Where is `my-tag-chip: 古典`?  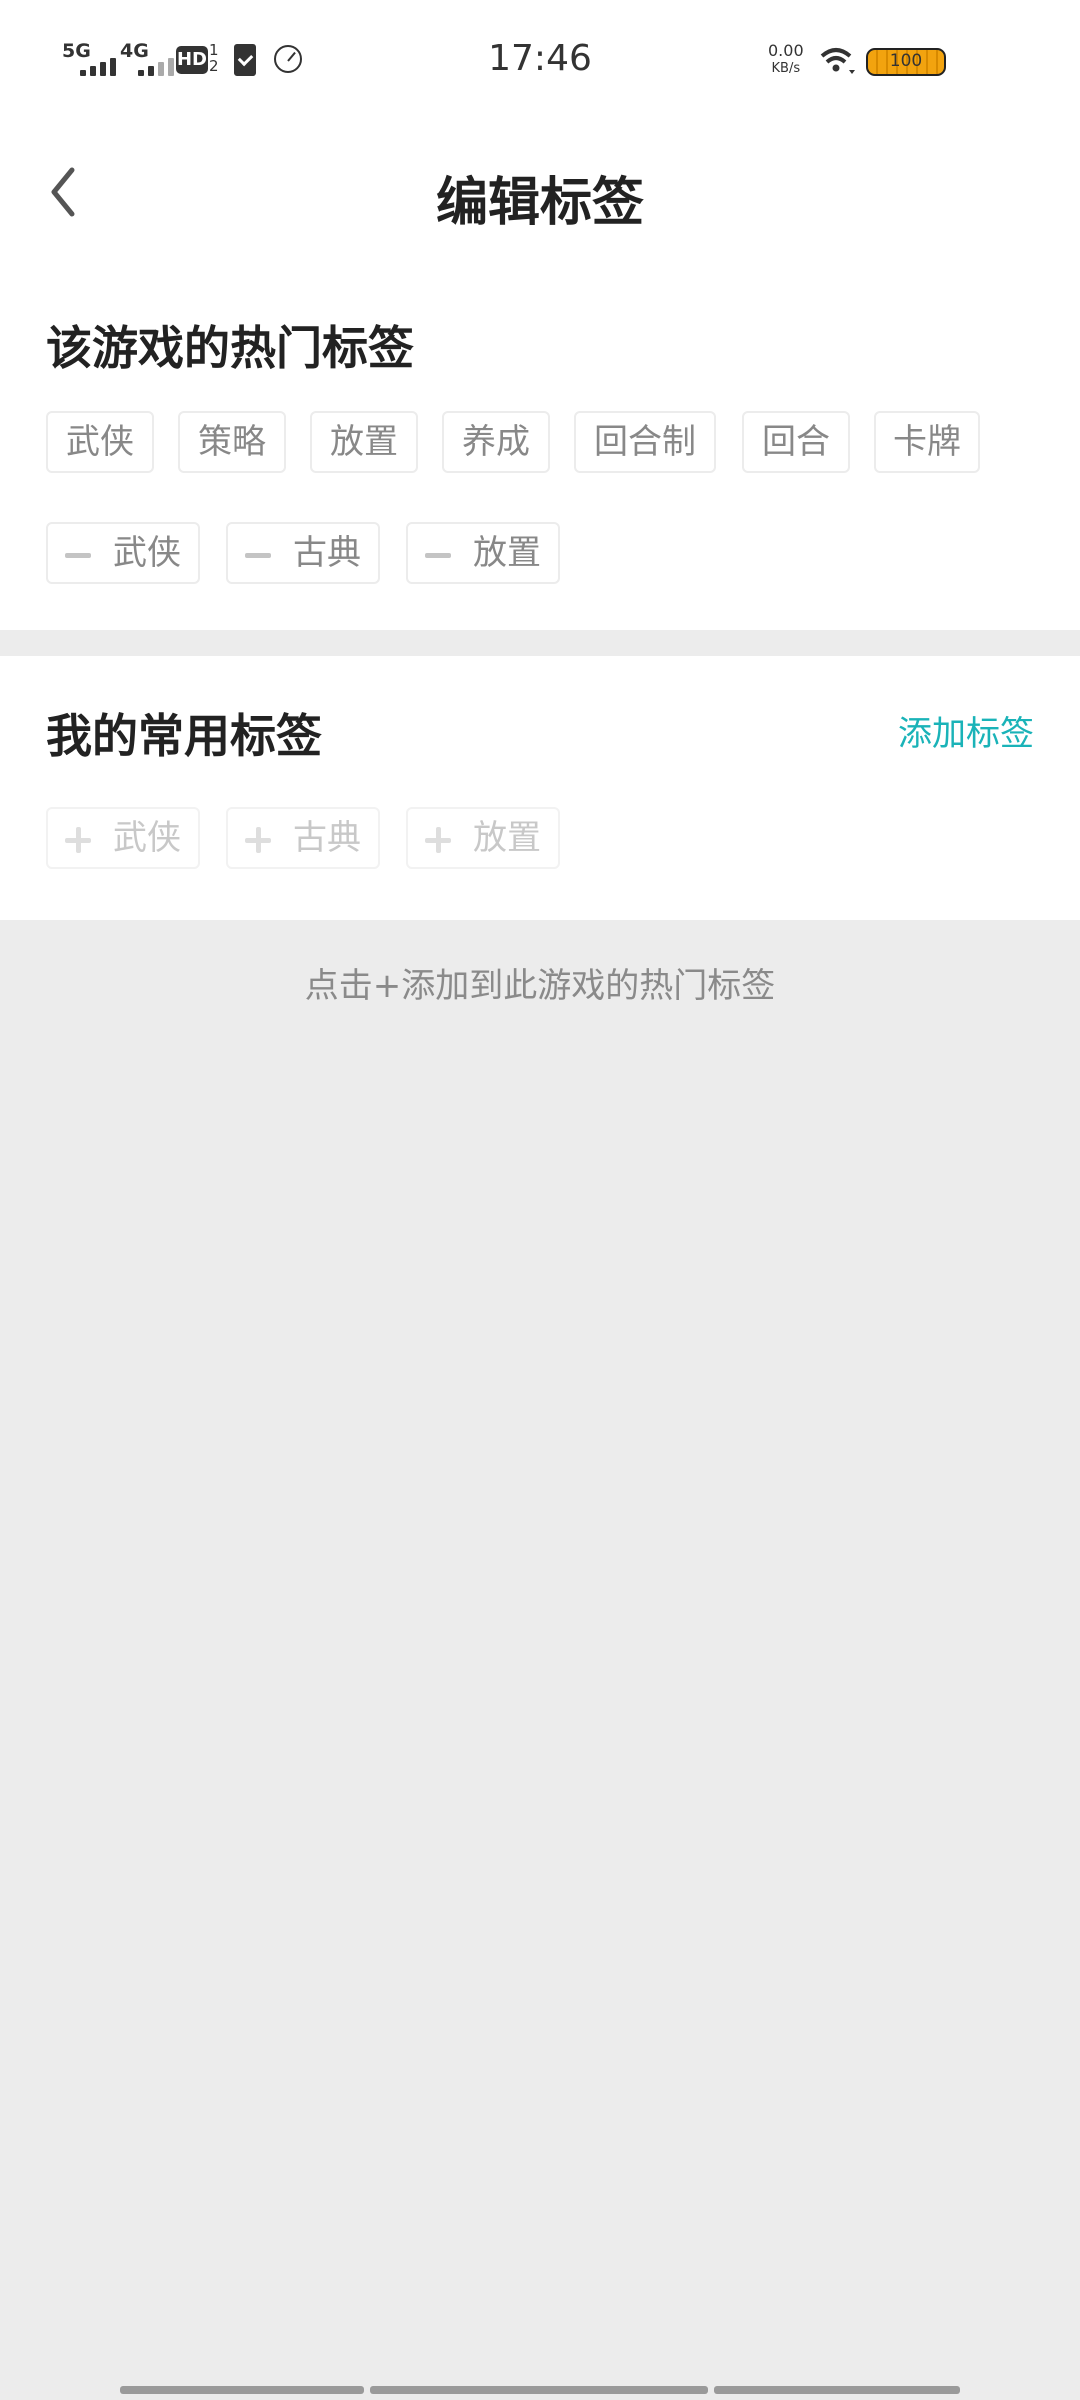
my-tag-chip: 古典 is located at coordinates (303, 838).